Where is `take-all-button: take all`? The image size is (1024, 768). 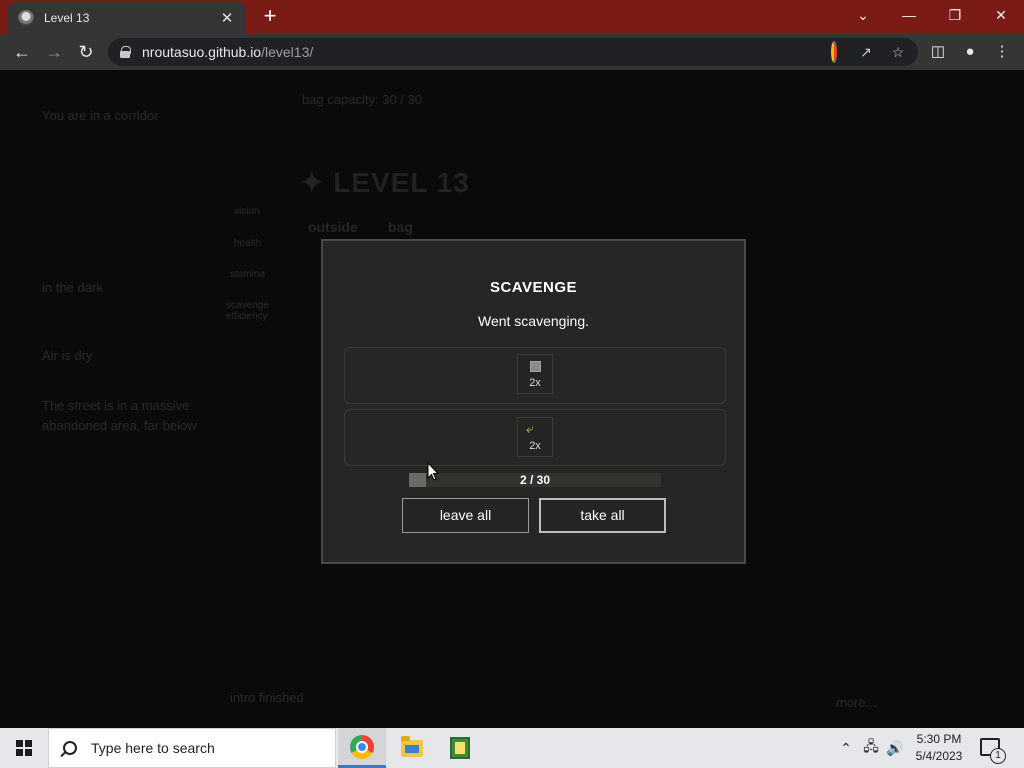 take-all-button: take all is located at coordinates (602, 515).